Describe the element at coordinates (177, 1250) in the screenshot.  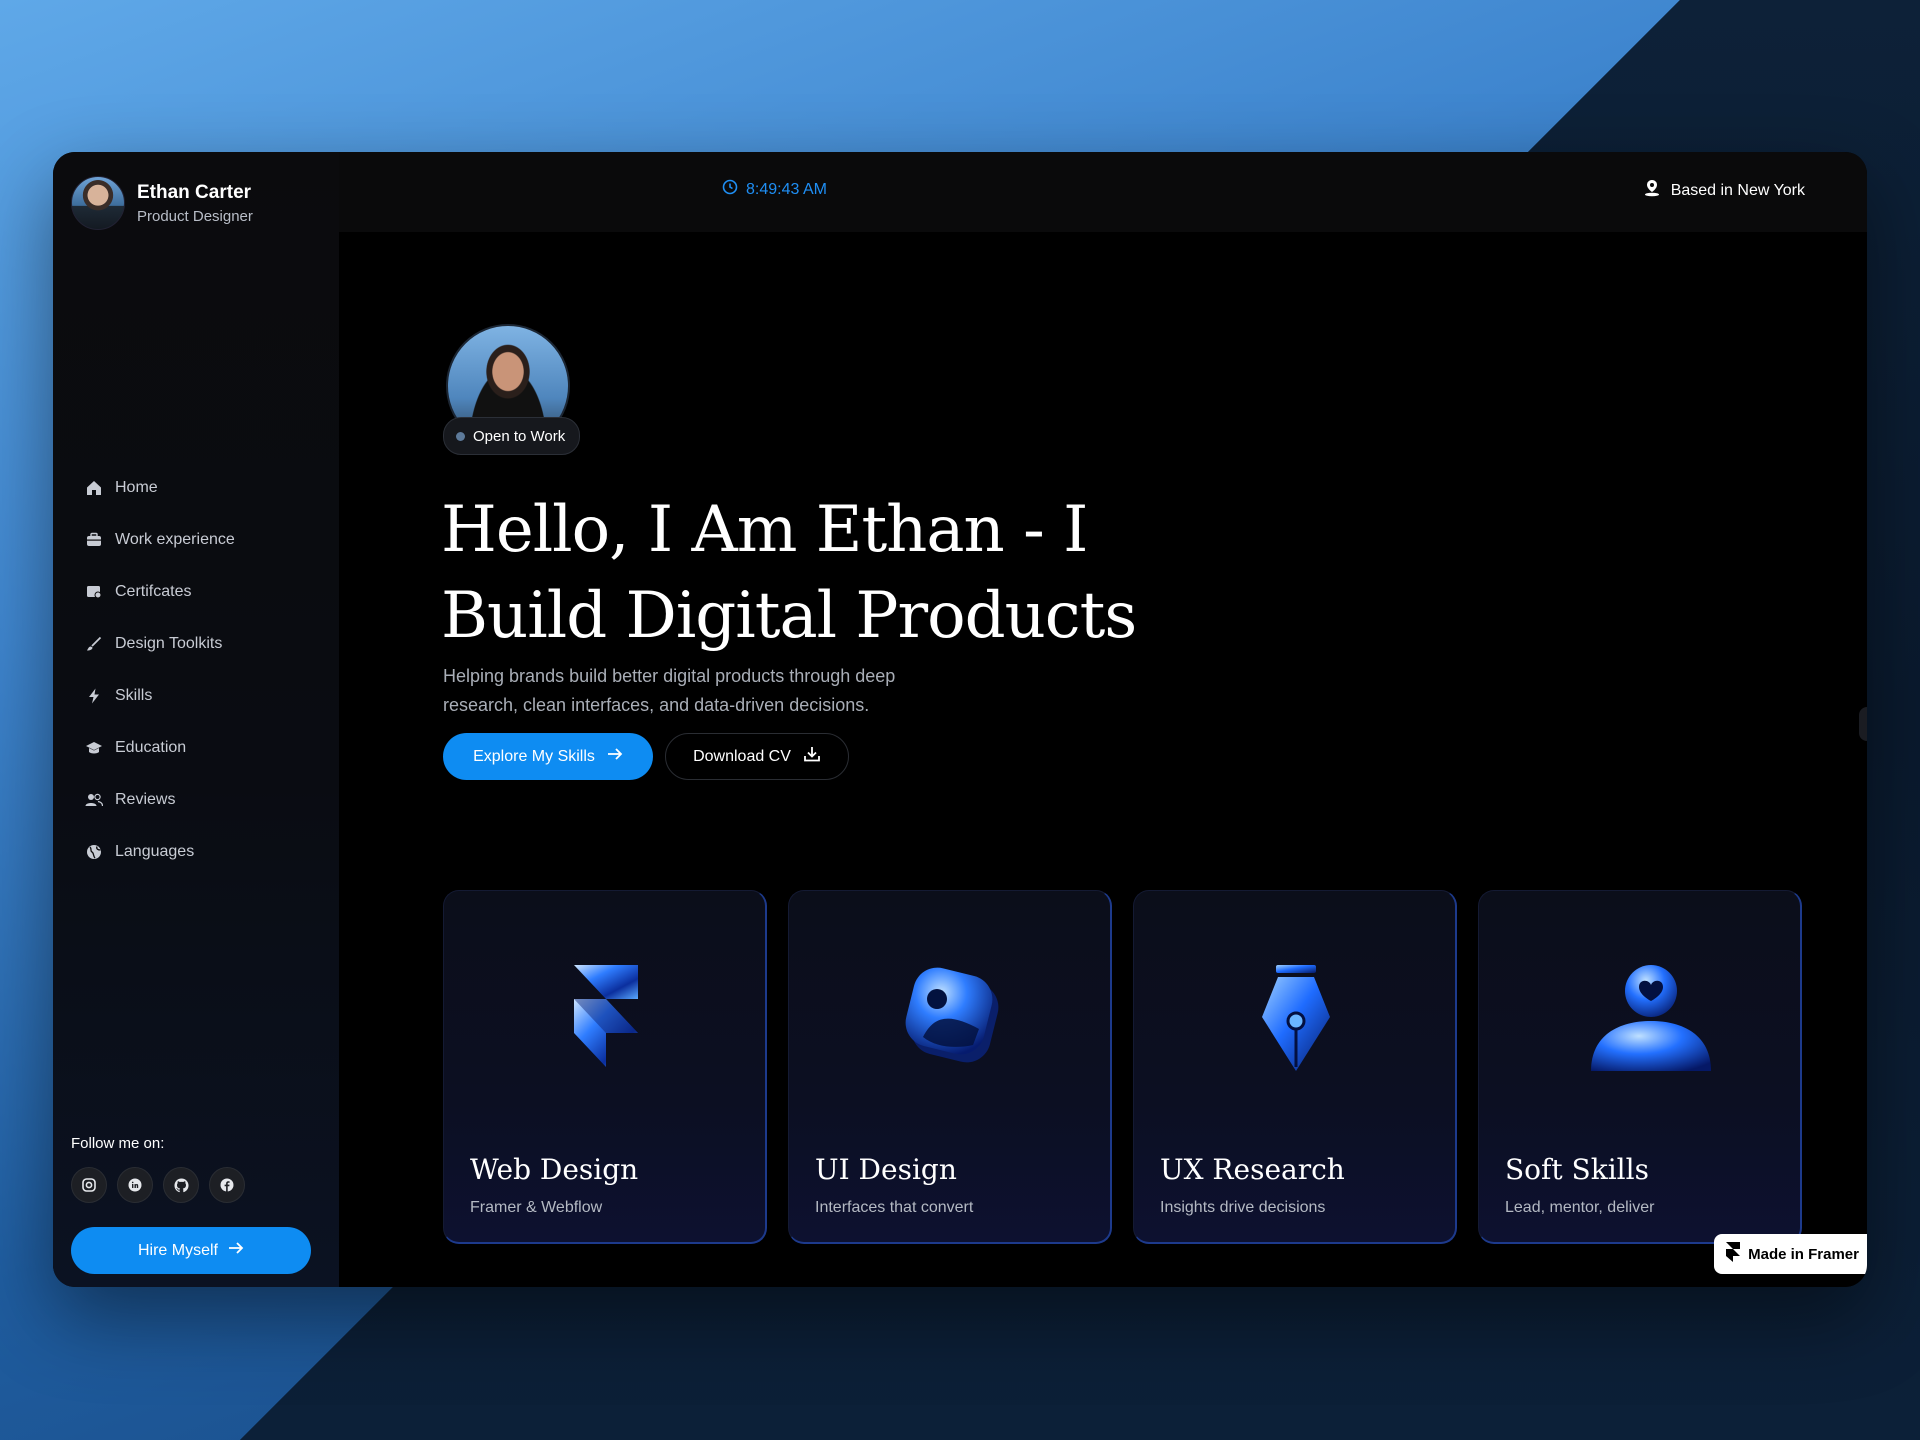
I see `hire-button-label: Hire Myself` at that location.